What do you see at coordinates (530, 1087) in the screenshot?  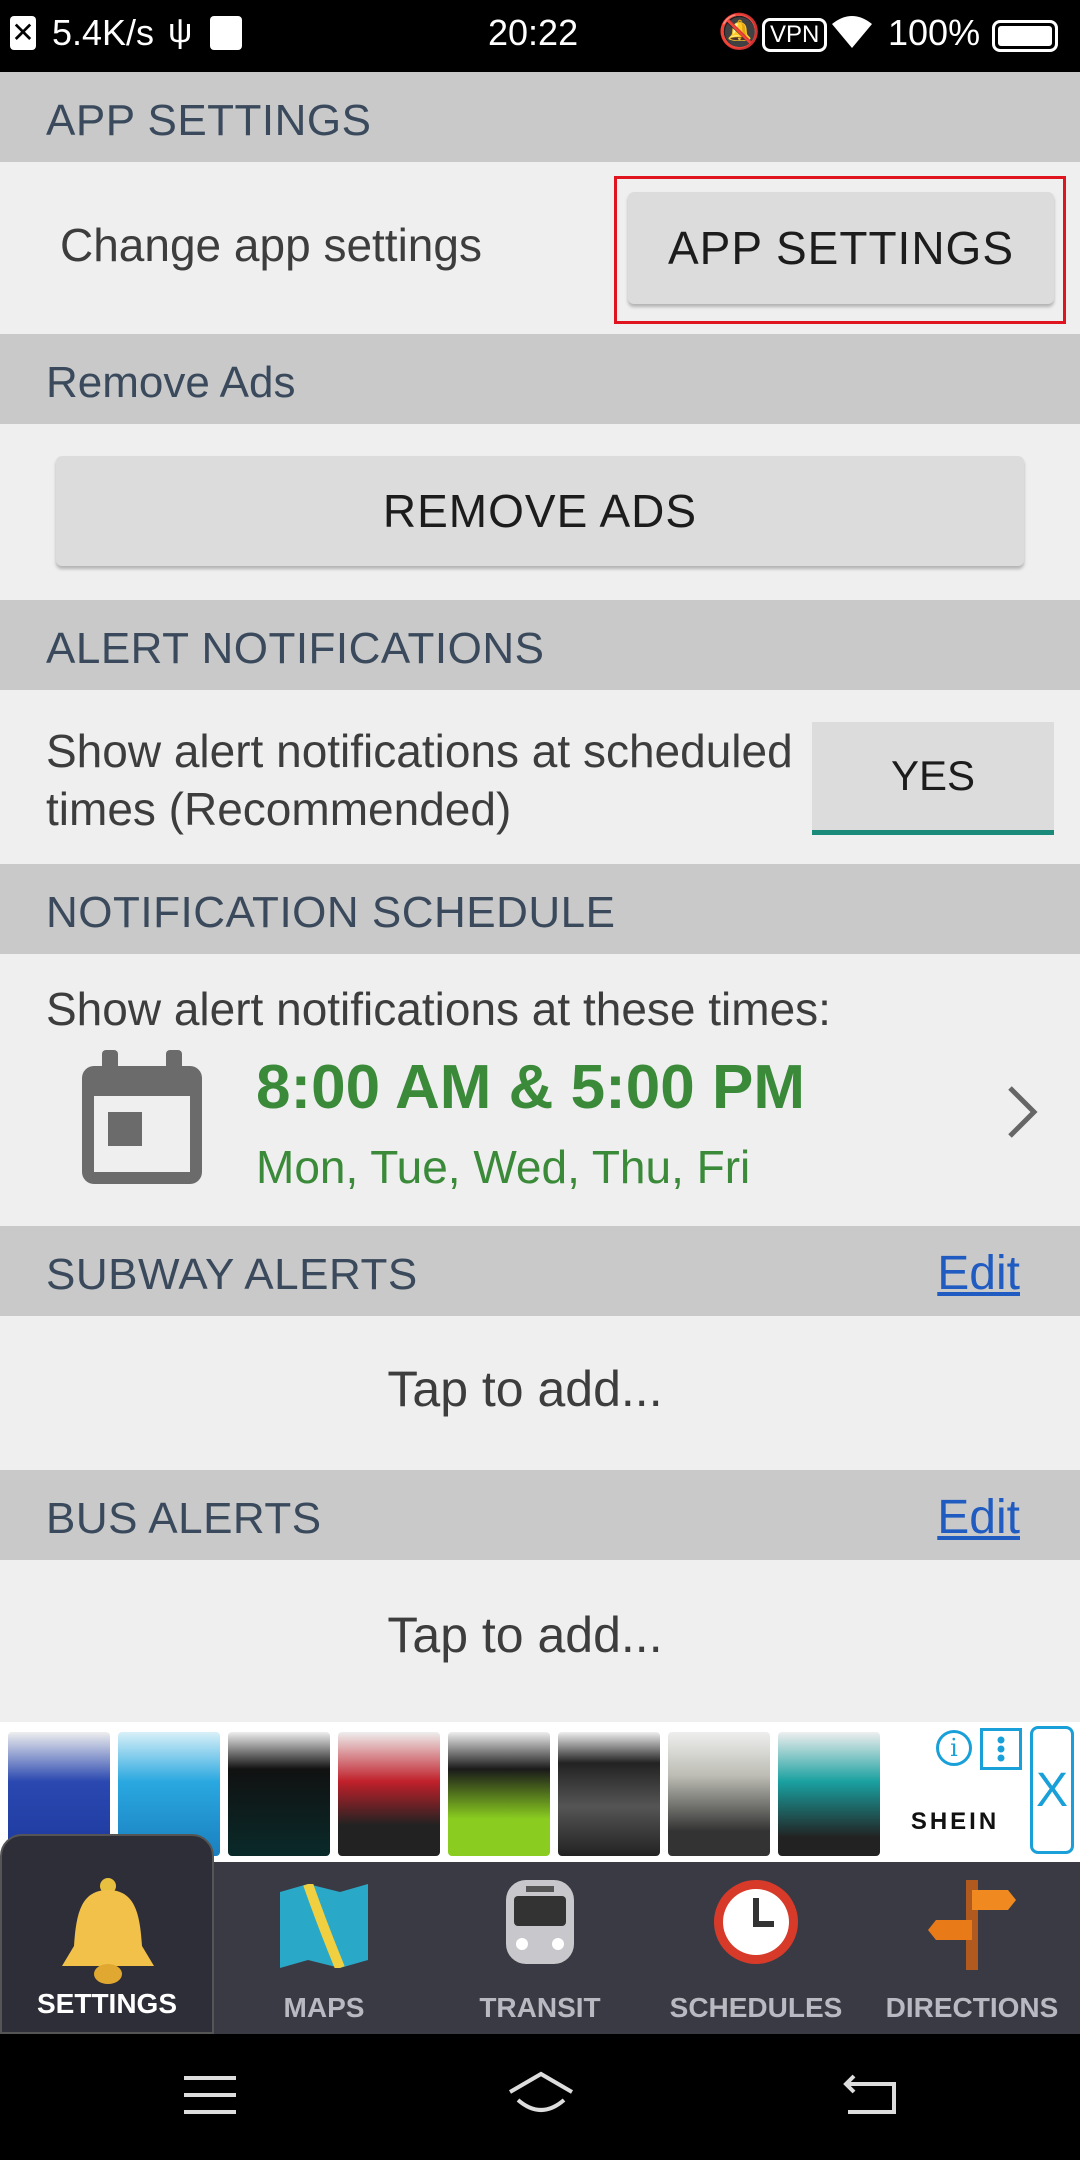 I see `schedule-times: 8:00 AM & 5:00 PM` at bounding box center [530, 1087].